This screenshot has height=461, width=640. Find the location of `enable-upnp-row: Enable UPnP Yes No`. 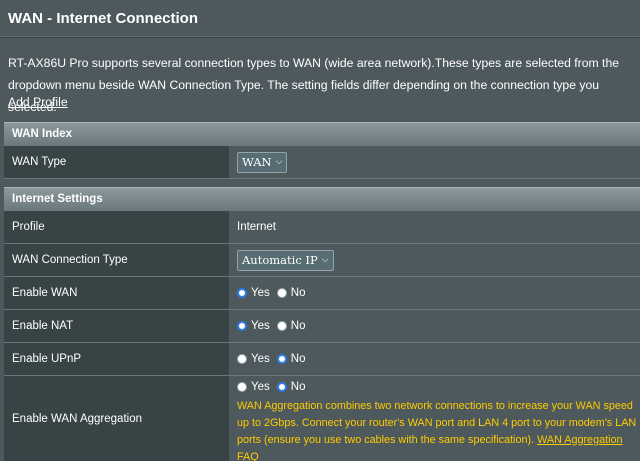

enable-upnp-row: Enable UPnP Yes No is located at coordinates (322, 359).